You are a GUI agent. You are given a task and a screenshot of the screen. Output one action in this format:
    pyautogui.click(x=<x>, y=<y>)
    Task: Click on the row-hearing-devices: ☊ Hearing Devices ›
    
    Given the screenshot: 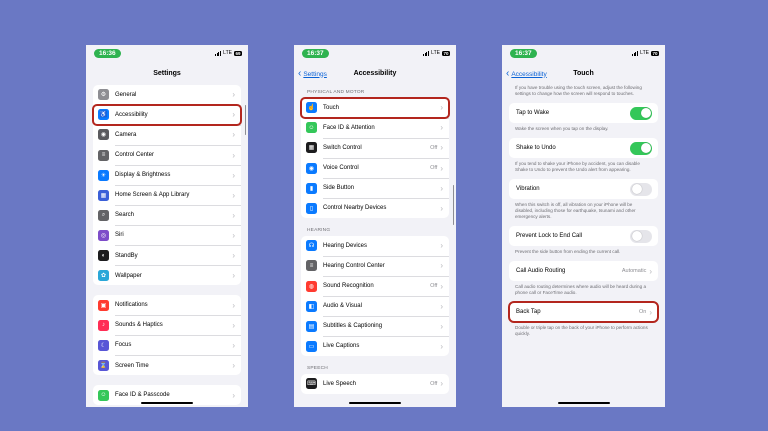 What is the action you would take?
    pyautogui.click(x=375, y=246)
    